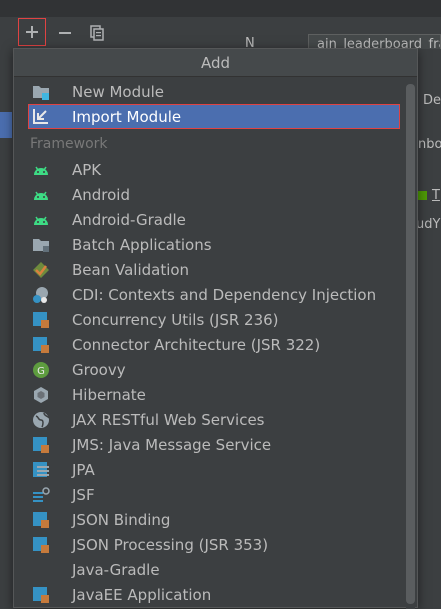 Image resolution: width=441 pixels, height=609 pixels. What do you see at coordinates (142, 594) in the screenshot?
I see `menu-item-label: JavaEE Application` at bounding box center [142, 594].